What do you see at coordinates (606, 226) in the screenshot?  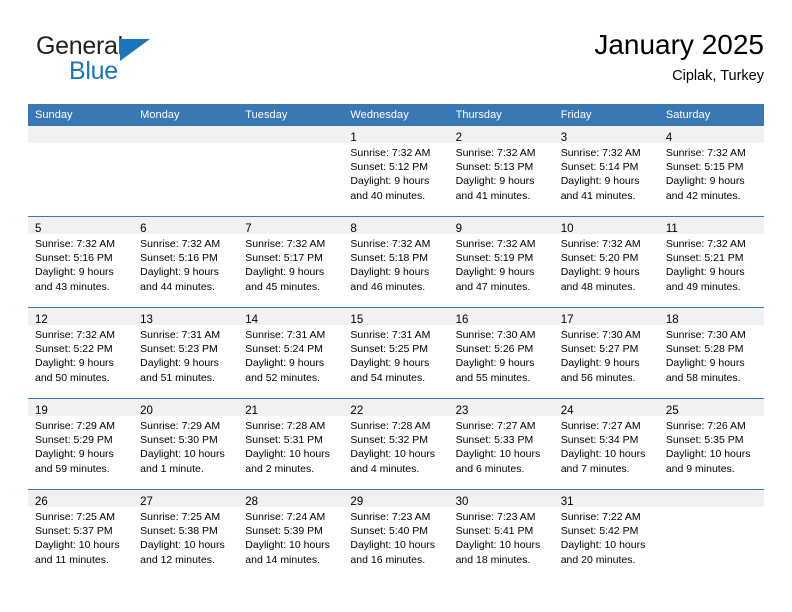 I see `day-number-strip: 10` at bounding box center [606, 226].